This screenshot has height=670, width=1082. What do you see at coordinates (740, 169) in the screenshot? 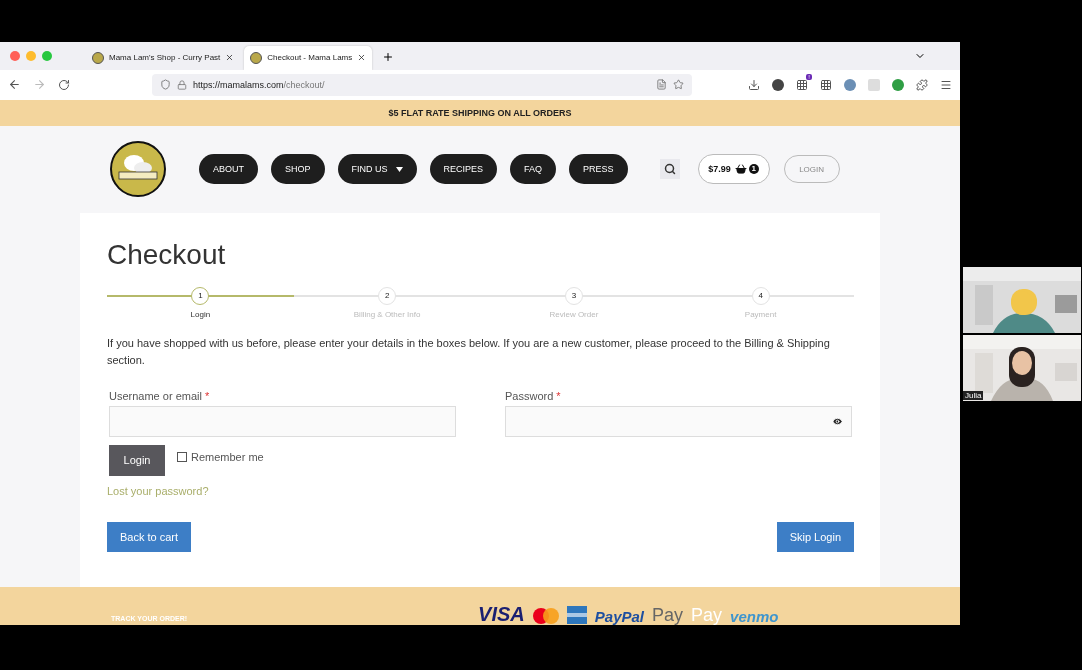
I see `basket-icon` at bounding box center [740, 169].